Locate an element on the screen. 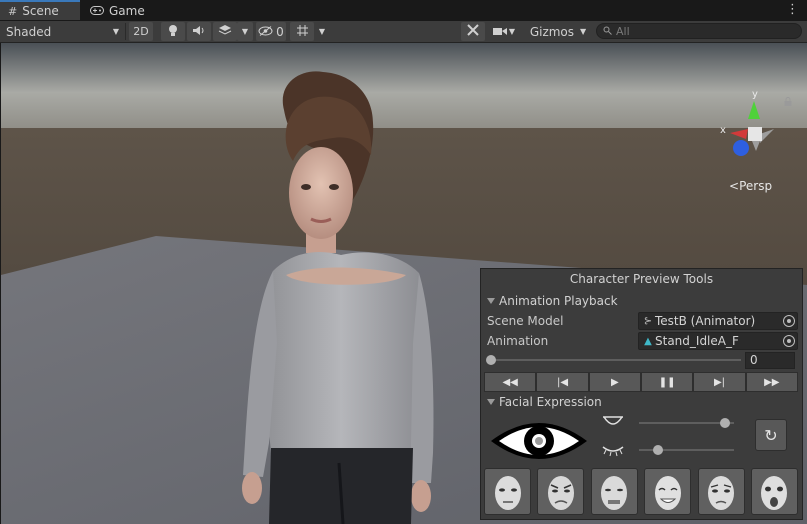  tools-button is located at coordinates (473, 31).